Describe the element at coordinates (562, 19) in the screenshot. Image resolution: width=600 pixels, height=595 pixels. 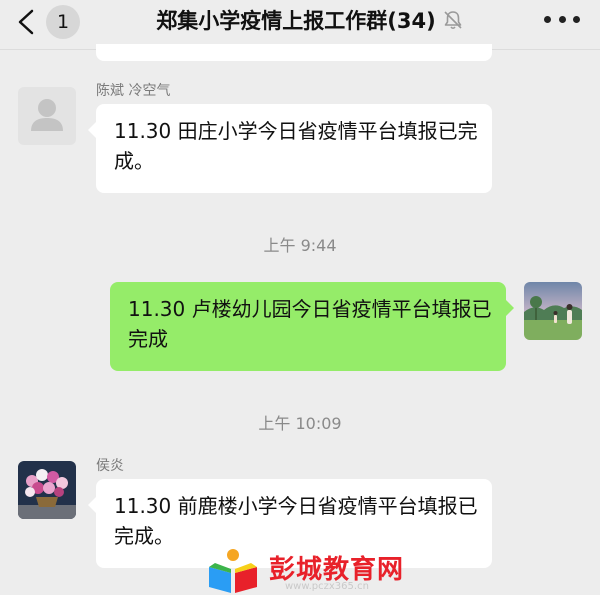
I see `more-dots-icon` at that location.